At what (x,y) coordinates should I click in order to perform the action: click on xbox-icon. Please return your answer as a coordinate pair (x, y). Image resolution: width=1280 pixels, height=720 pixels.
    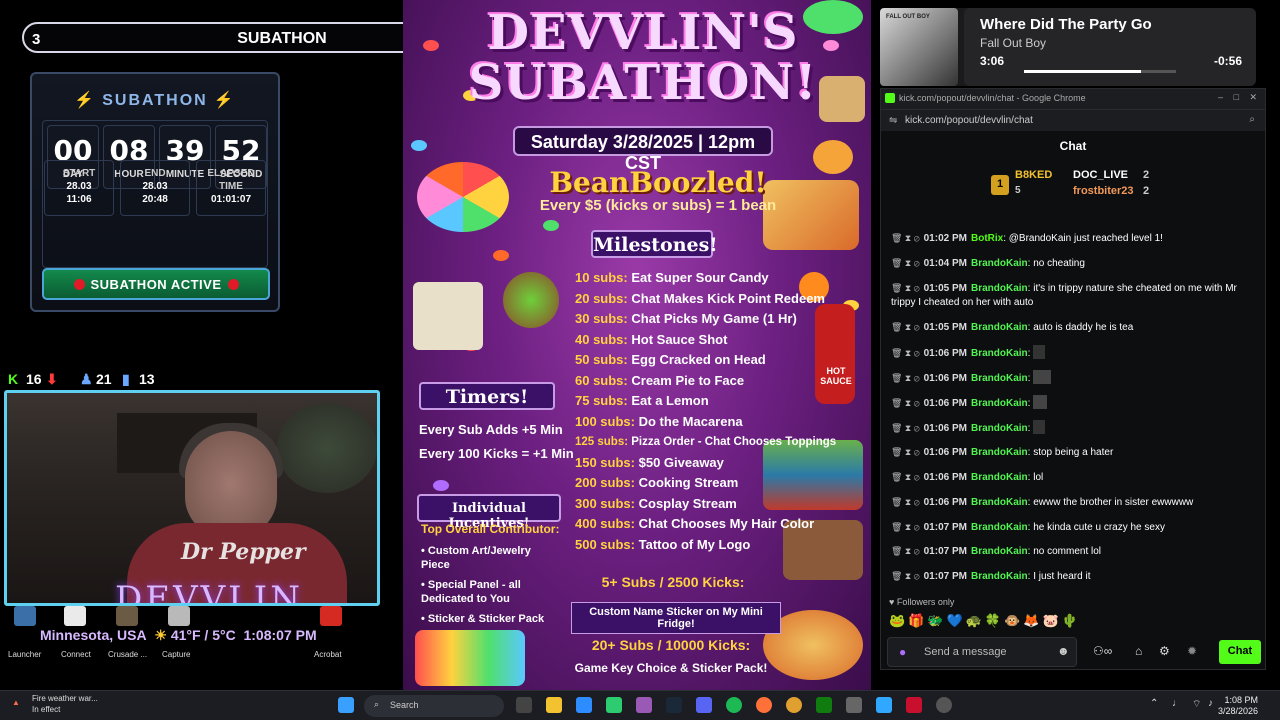
    Looking at the image, I should click on (824, 705).